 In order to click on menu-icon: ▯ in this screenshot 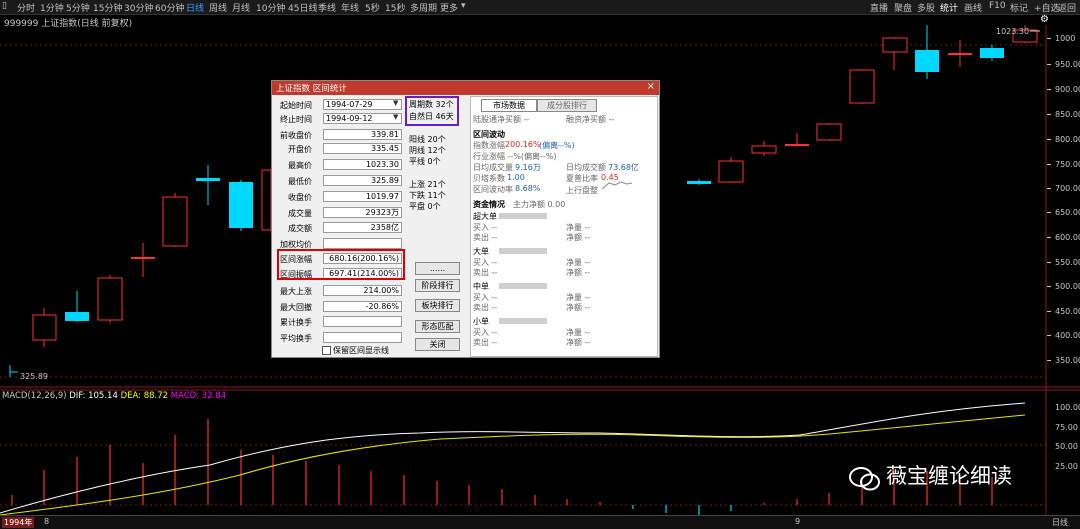, I will do `click(4, 6)`.